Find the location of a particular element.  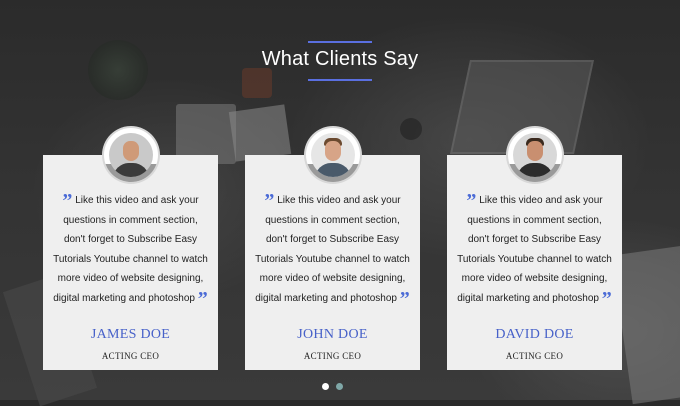

title-top-divider is located at coordinates (340, 42).